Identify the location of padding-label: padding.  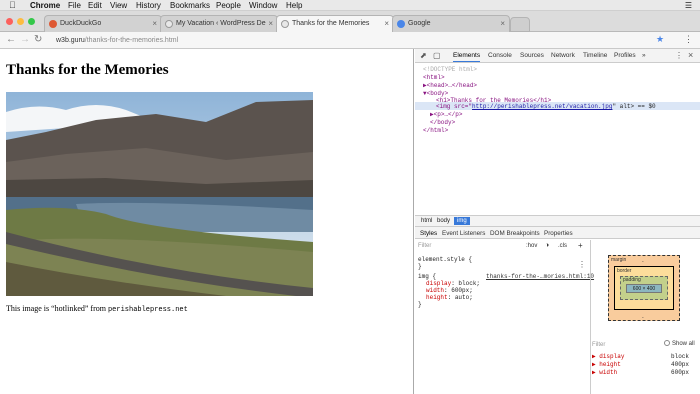
(632, 280).